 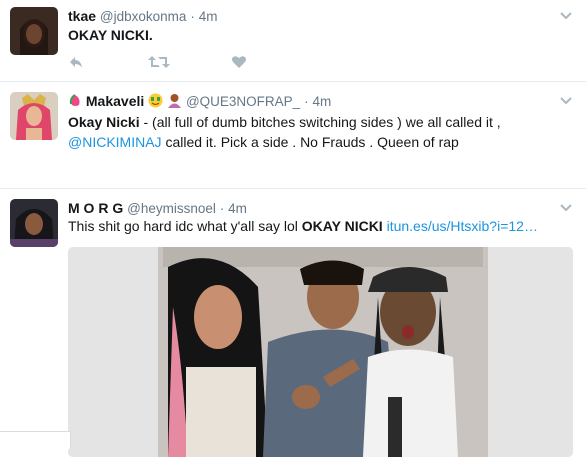 What do you see at coordinates (171, 208) in the screenshot?
I see `user-handle: @heymissnoel` at bounding box center [171, 208].